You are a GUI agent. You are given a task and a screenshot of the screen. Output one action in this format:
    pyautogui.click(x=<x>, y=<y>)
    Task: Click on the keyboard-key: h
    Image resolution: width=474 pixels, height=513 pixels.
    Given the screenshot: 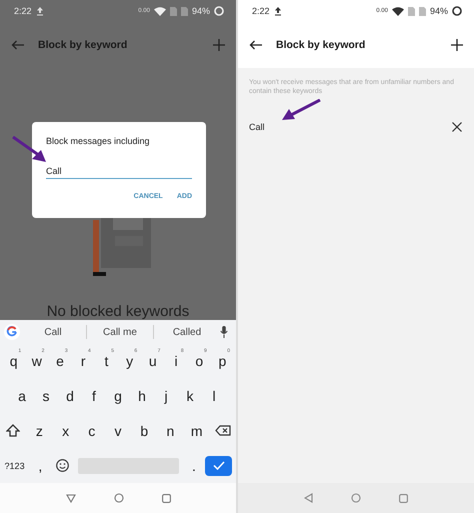 What is the action you would take?
    pyautogui.click(x=142, y=396)
    